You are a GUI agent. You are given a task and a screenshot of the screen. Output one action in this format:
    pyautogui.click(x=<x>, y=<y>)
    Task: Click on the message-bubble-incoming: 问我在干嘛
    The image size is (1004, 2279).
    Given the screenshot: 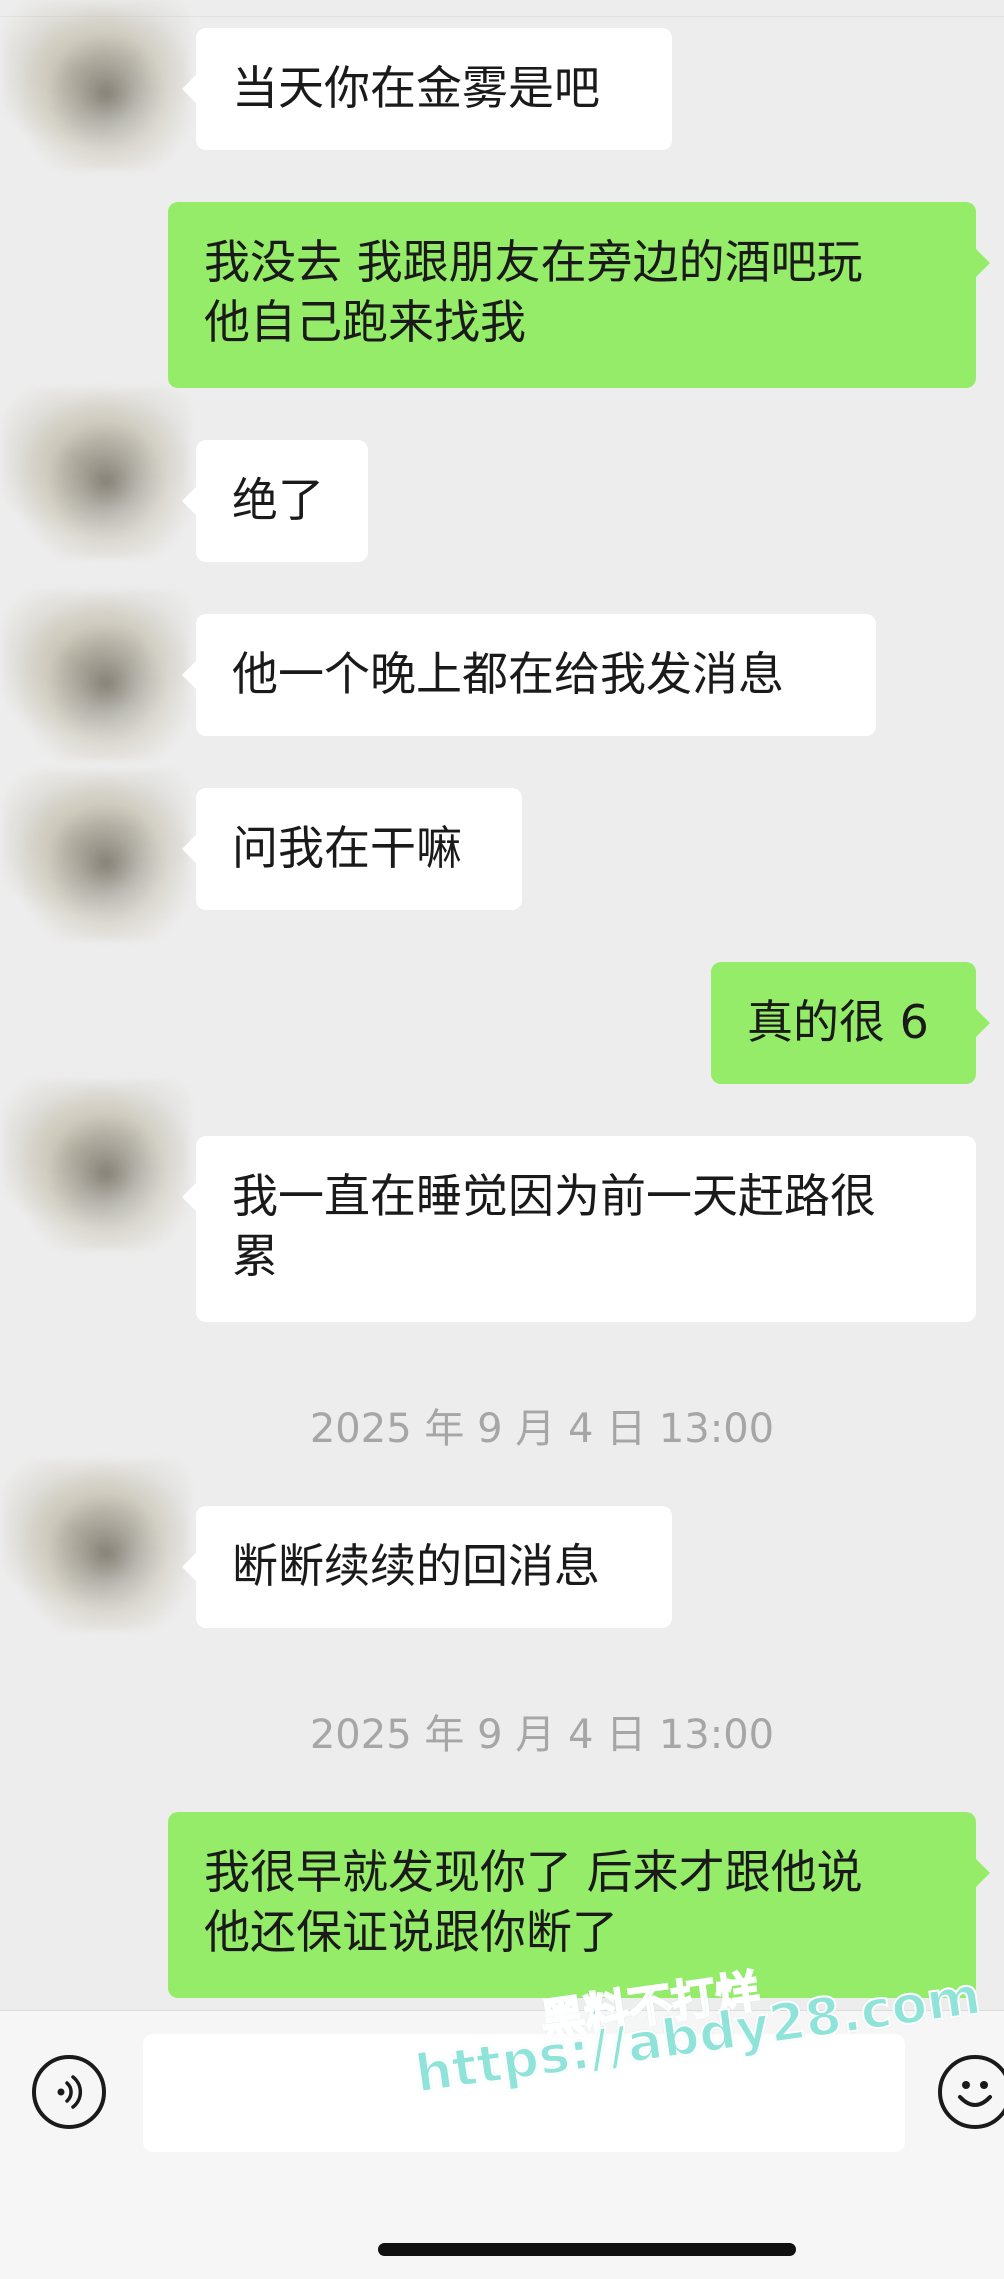 What is the action you would take?
    pyautogui.click(x=352, y=849)
    